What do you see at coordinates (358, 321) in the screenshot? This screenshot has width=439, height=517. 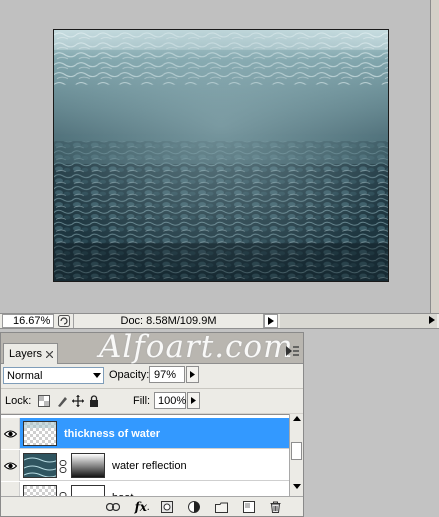 I see `horizontal-scrollbar` at bounding box center [358, 321].